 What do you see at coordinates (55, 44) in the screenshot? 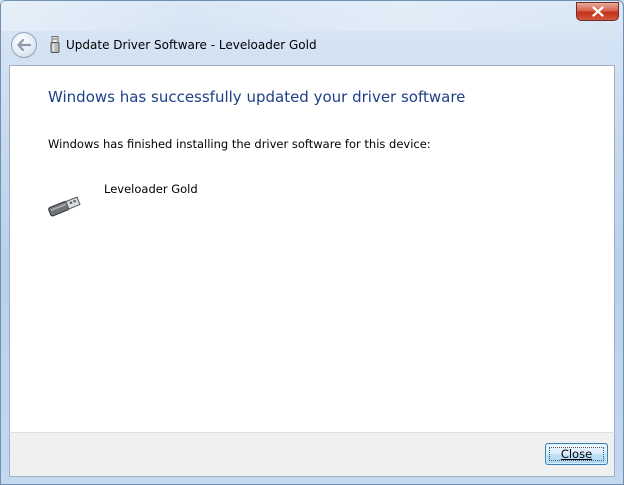
I see `usb-plug-icon` at bounding box center [55, 44].